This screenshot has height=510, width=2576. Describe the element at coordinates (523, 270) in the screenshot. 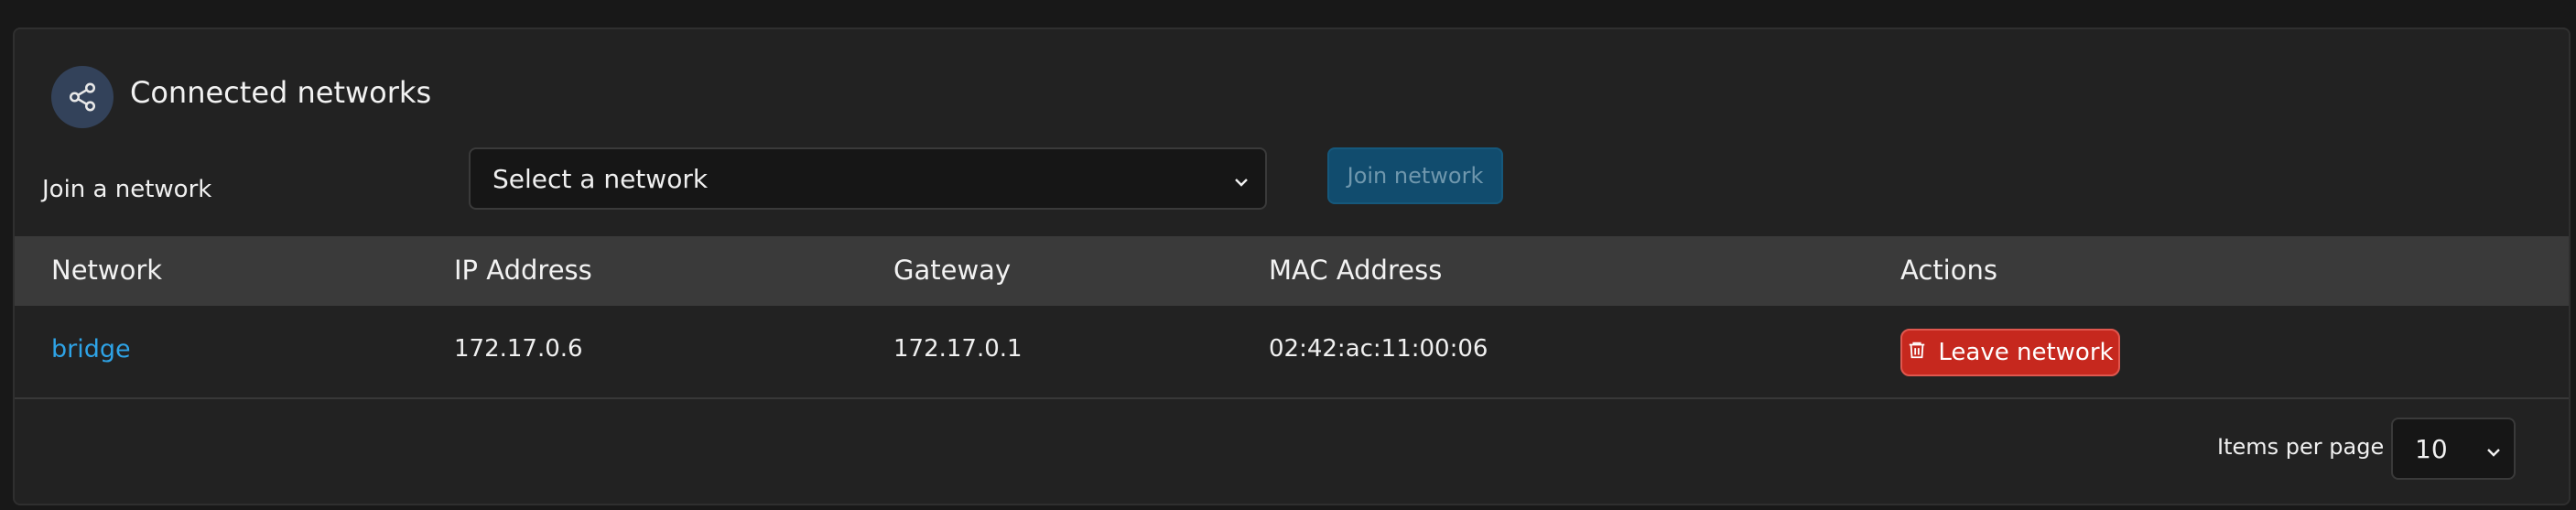

I see `column-header-ip: IP Address` at that location.